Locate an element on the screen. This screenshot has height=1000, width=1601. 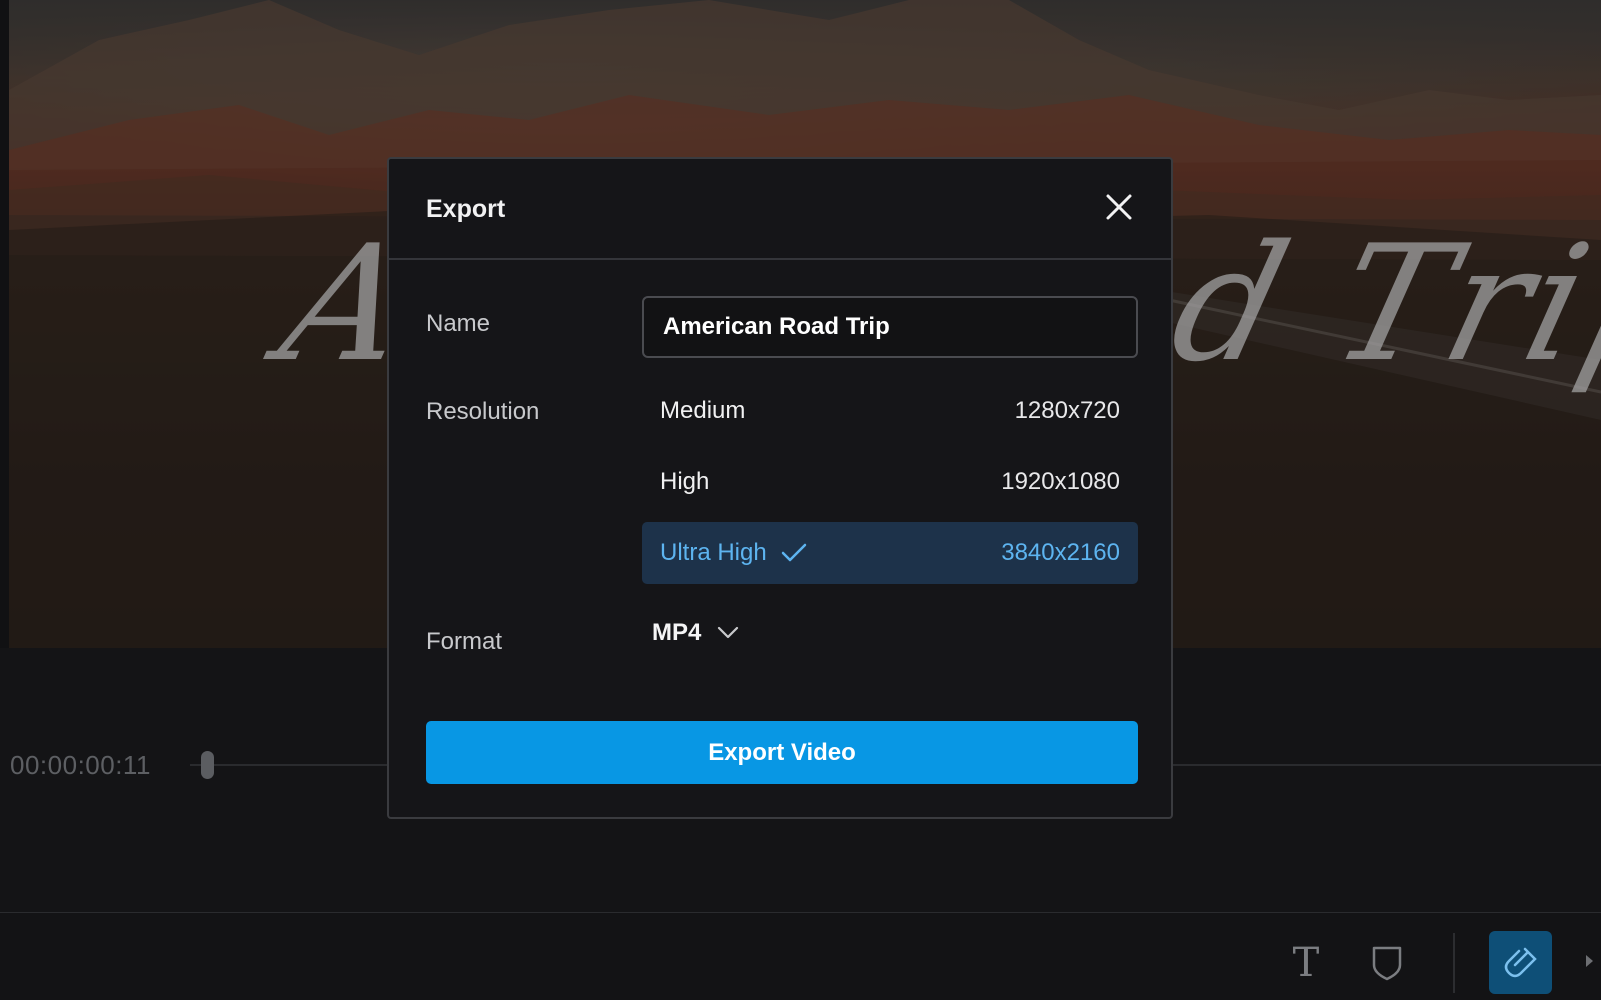
format-label: Format is located at coordinates (464, 641).